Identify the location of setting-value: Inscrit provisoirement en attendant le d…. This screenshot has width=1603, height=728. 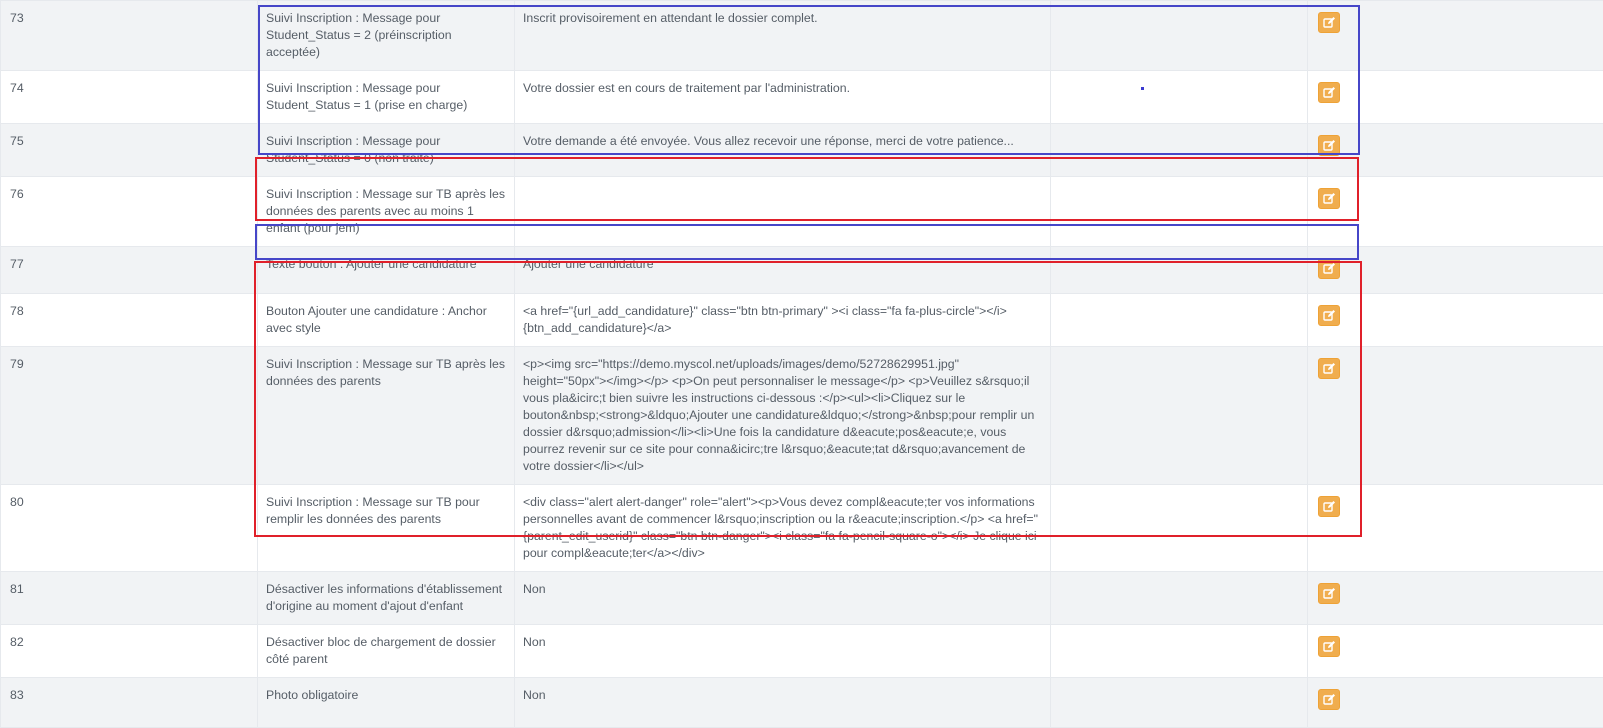
(783, 36).